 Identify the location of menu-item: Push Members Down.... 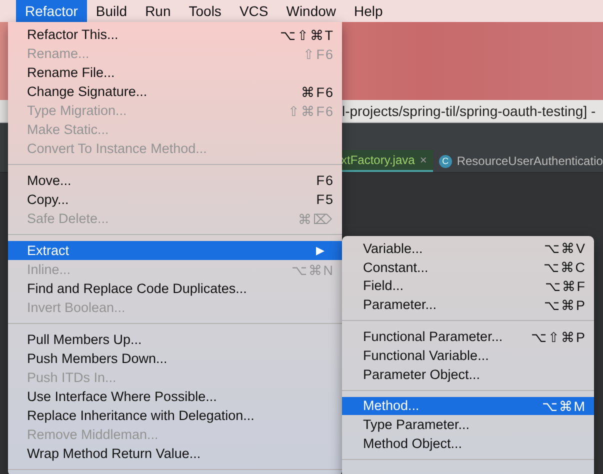
(175, 358).